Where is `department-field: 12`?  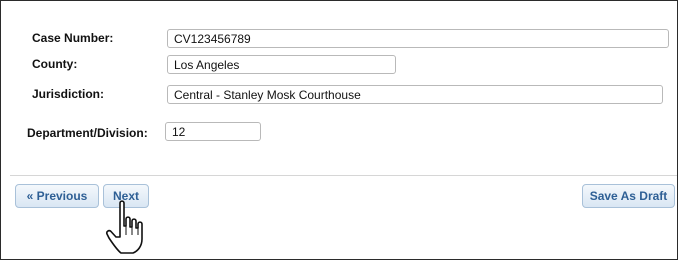 department-field: 12 is located at coordinates (213, 131).